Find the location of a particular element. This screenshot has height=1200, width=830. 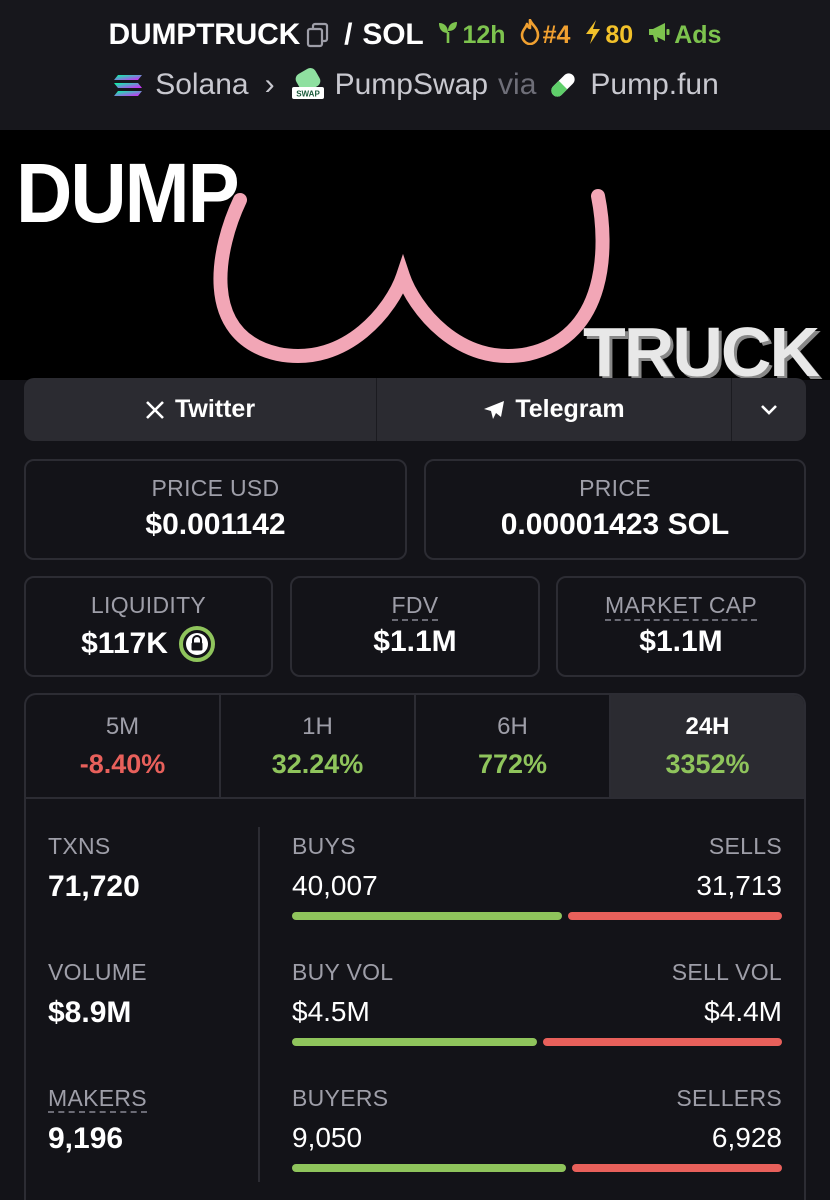

market-cap-box: MARKET CAP $1.1M is located at coordinates (681, 626).